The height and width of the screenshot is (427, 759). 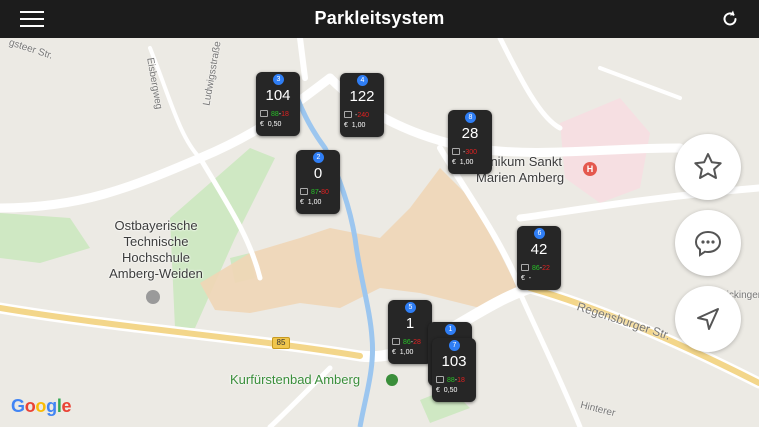 What do you see at coordinates (315, 192) in the screenshot?
I see `open-count: 87` at bounding box center [315, 192].